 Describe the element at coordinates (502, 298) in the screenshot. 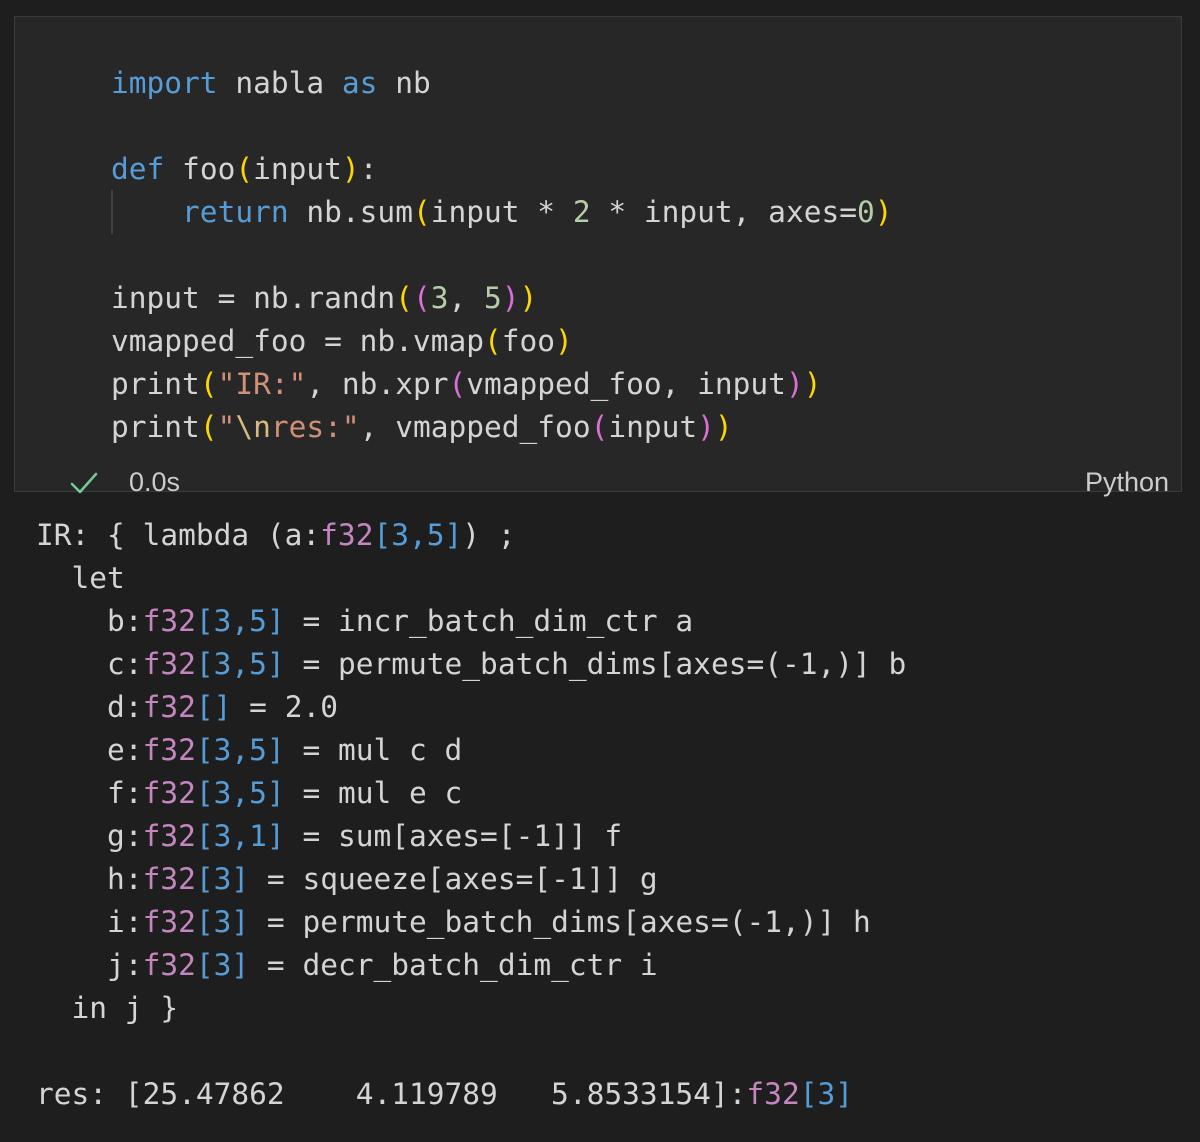

I see `code-line: input = nb.randn((3, 5))` at that location.